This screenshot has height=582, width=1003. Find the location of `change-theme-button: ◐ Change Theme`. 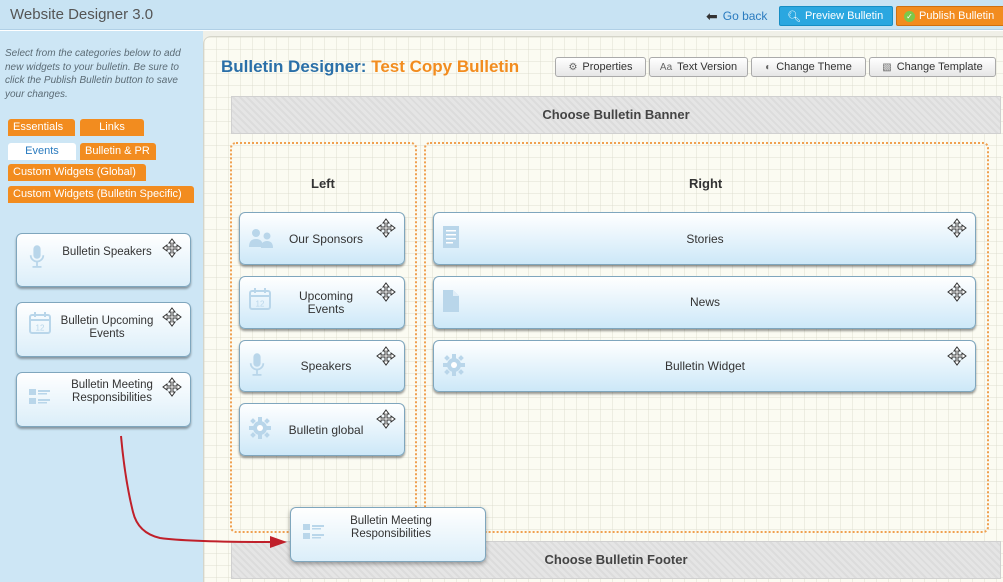

change-theme-button: ◐ Change Theme is located at coordinates (808, 67).